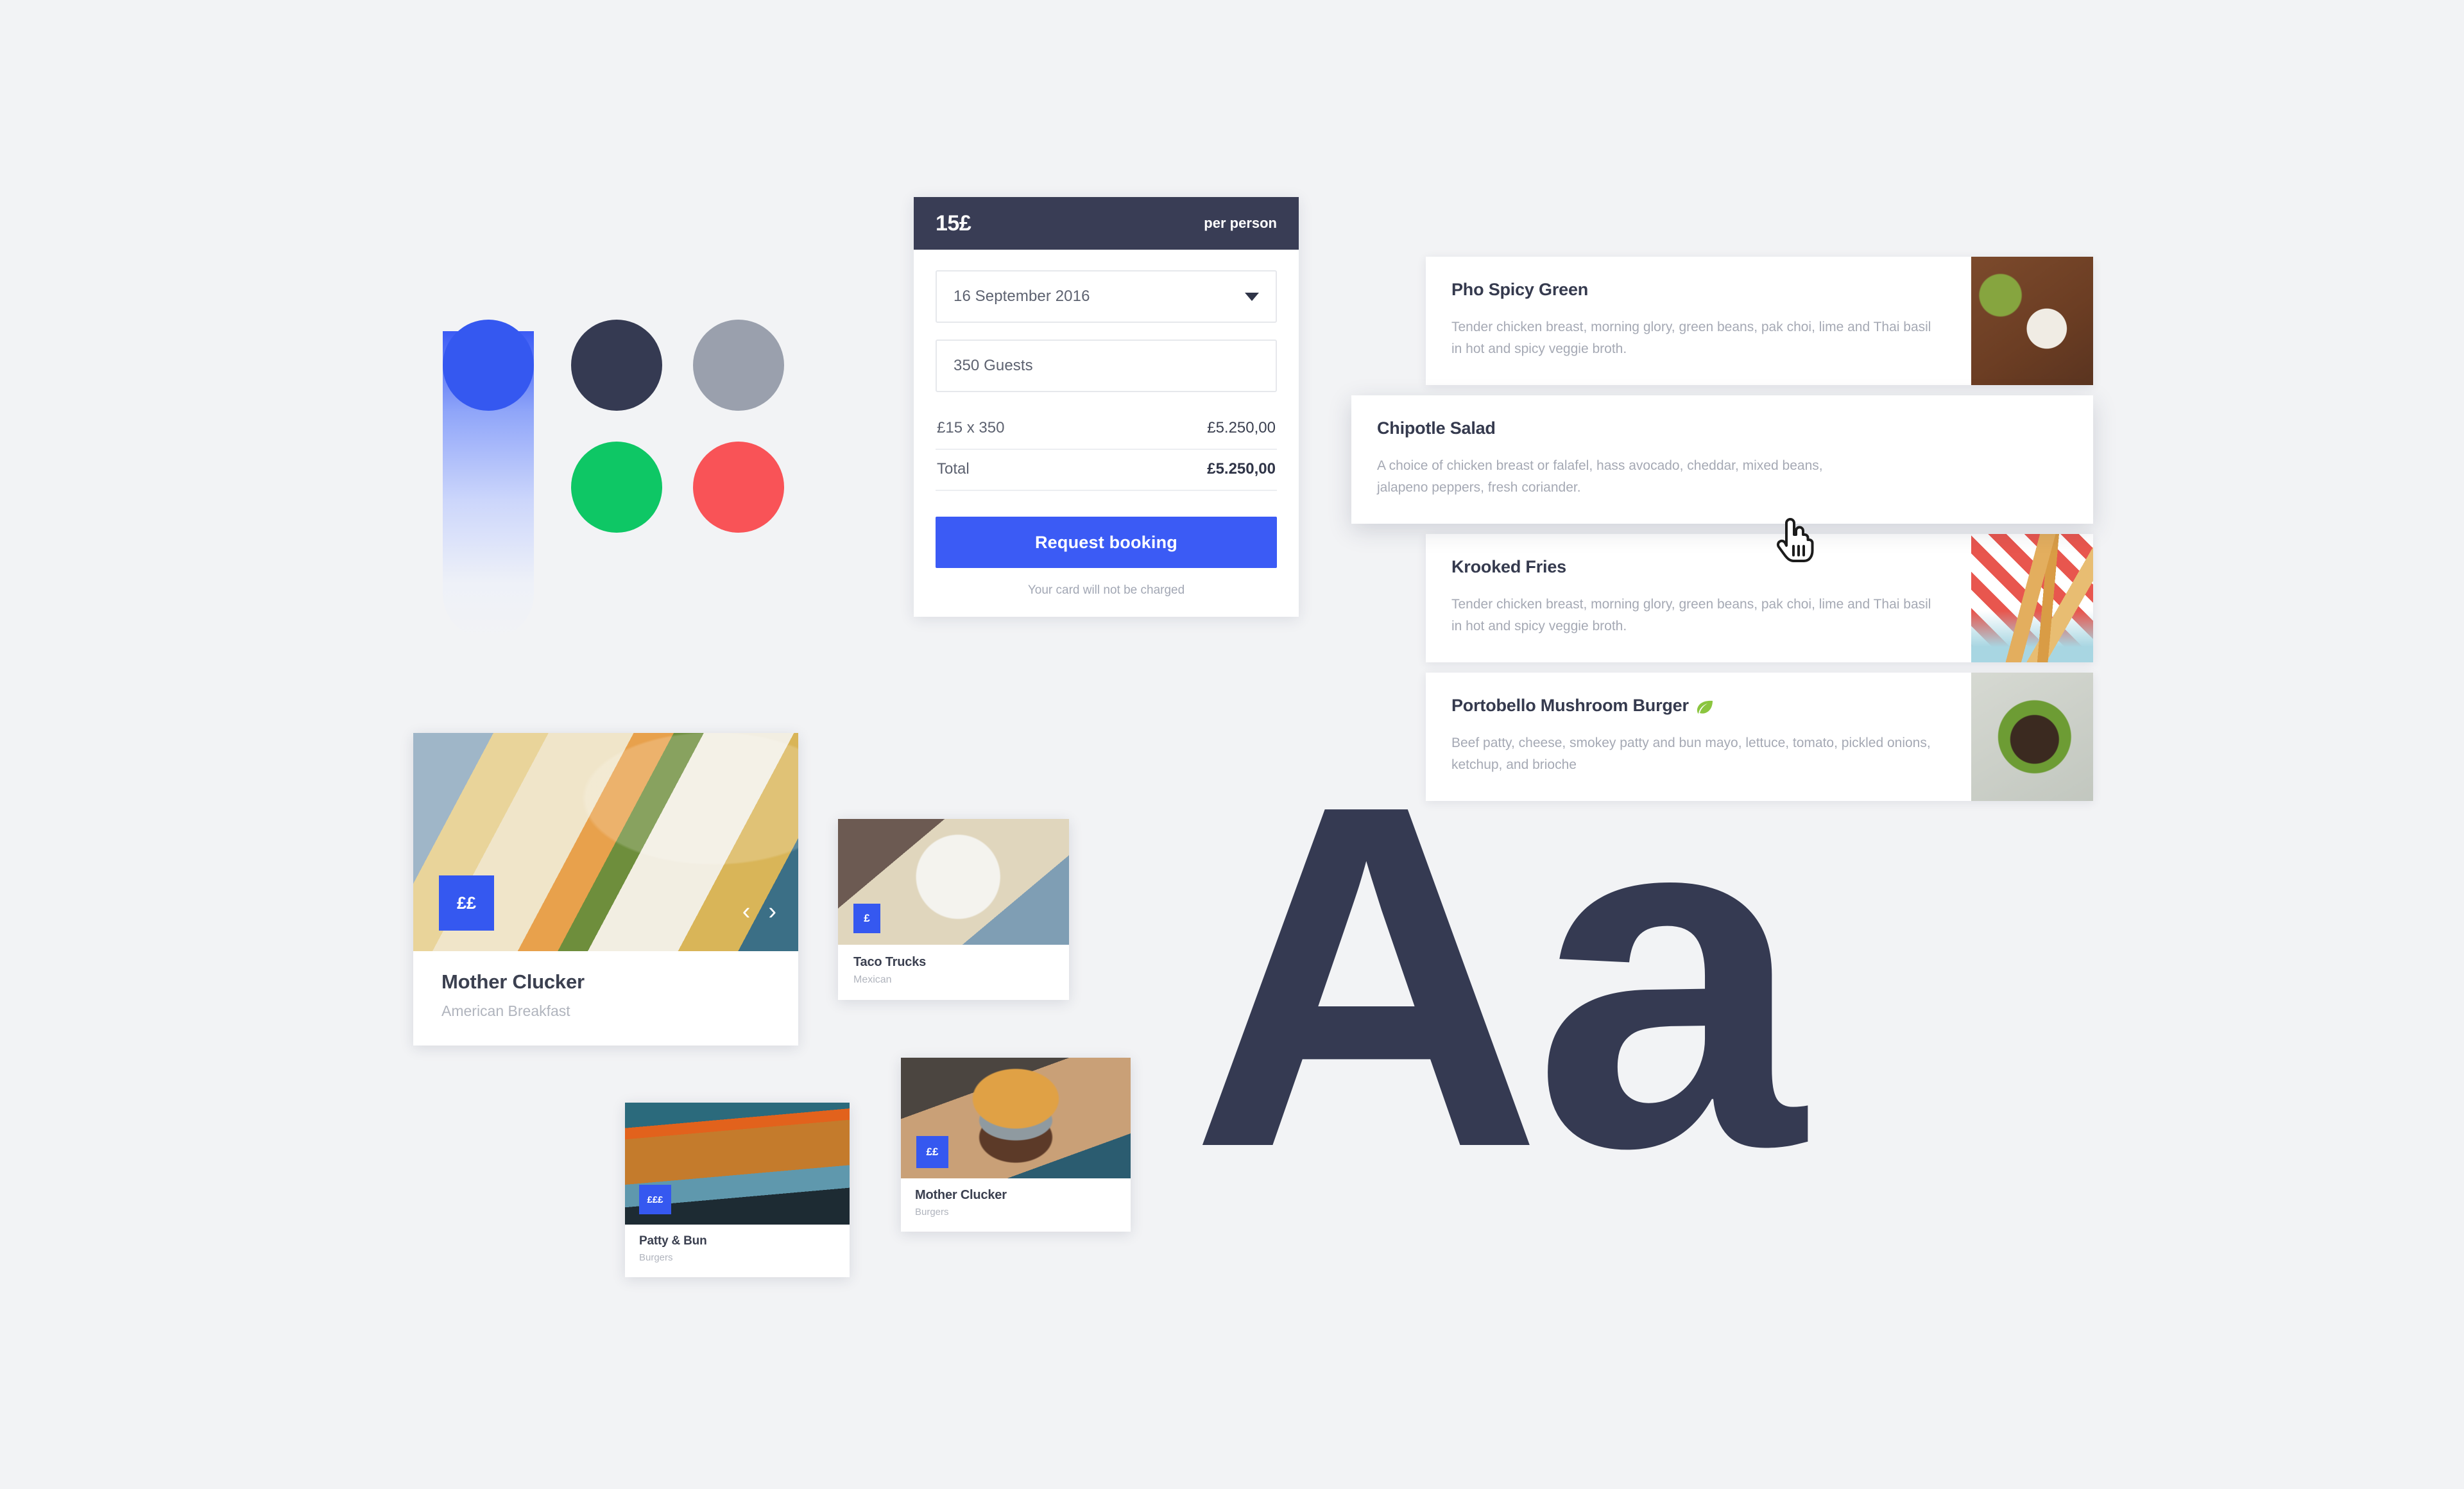  I want to click on guests-value: 350 Guests, so click(994, 366).